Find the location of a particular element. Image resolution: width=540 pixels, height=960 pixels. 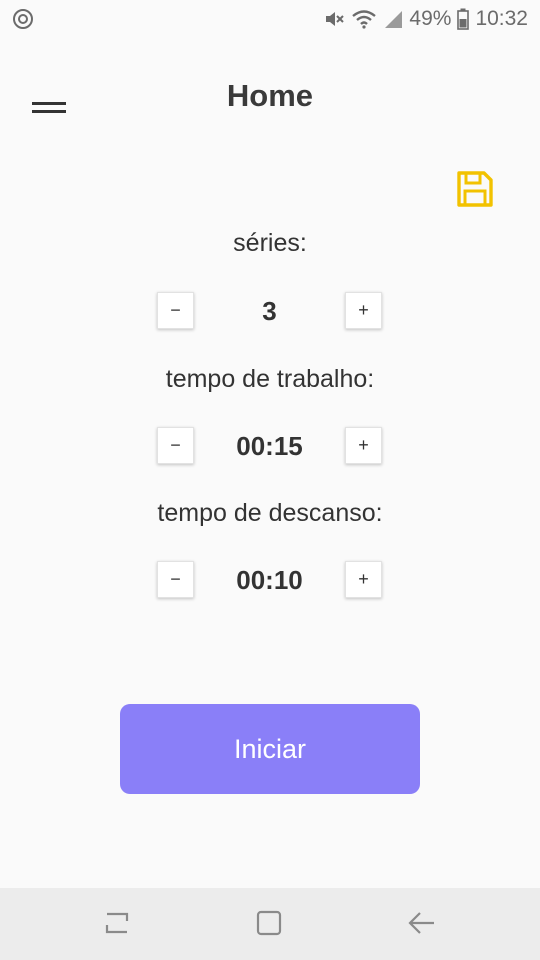

rest-time-stepper: − 00:10 + is located at coordinates (271, 581).